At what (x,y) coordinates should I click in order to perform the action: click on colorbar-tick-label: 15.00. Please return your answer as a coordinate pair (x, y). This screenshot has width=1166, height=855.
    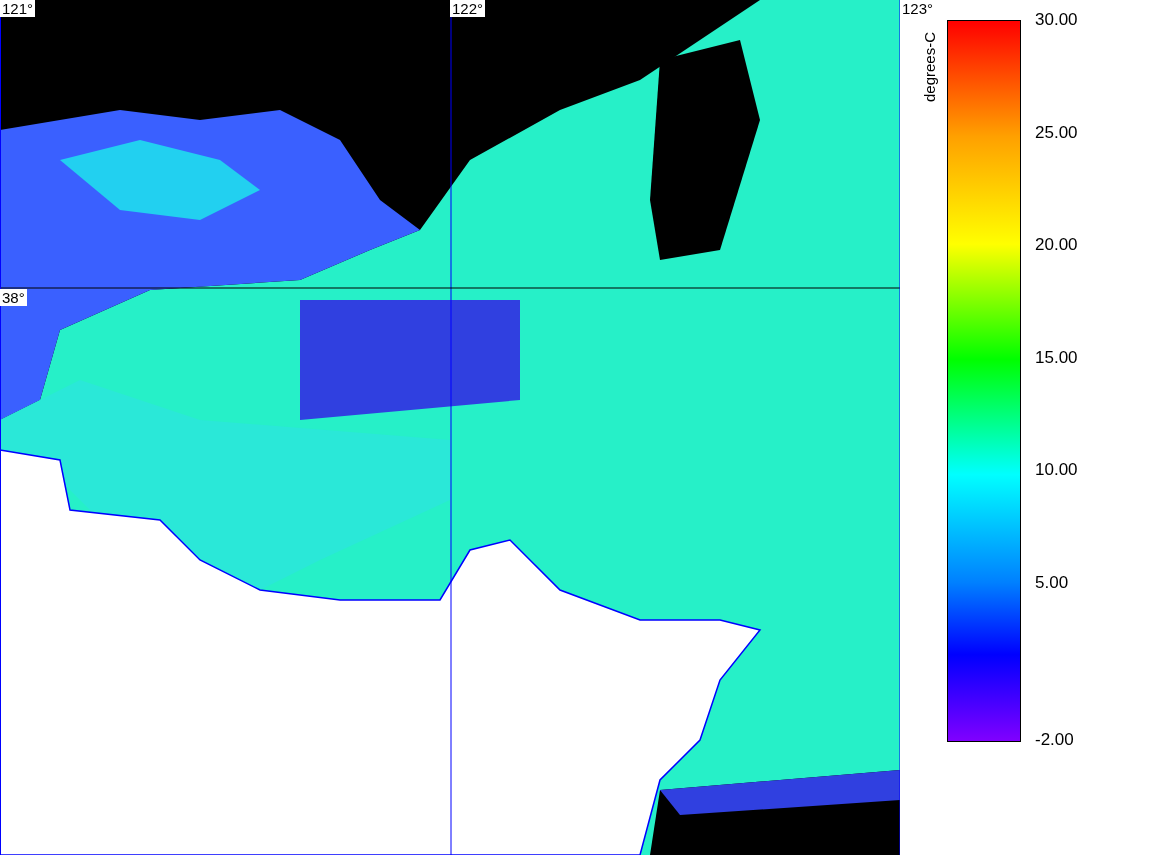
    Looking at the image, I should click on (1056, 358).